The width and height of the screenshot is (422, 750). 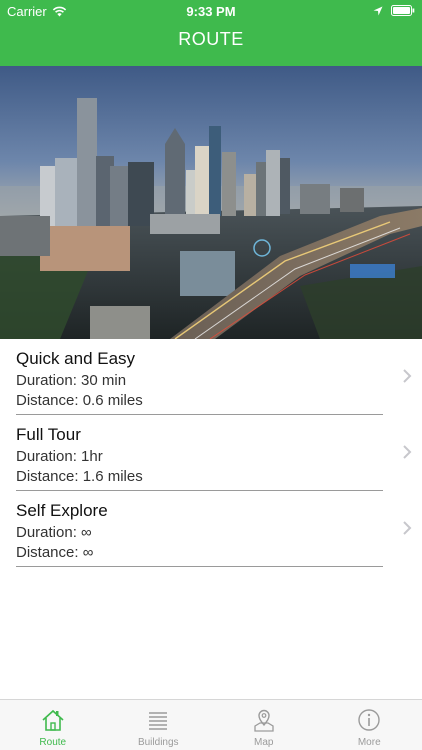 What do you see at coordinates (59, 456) in the screenshot?
I see `route-duration: Duration: 1hr` at bounding box center [59, 456].